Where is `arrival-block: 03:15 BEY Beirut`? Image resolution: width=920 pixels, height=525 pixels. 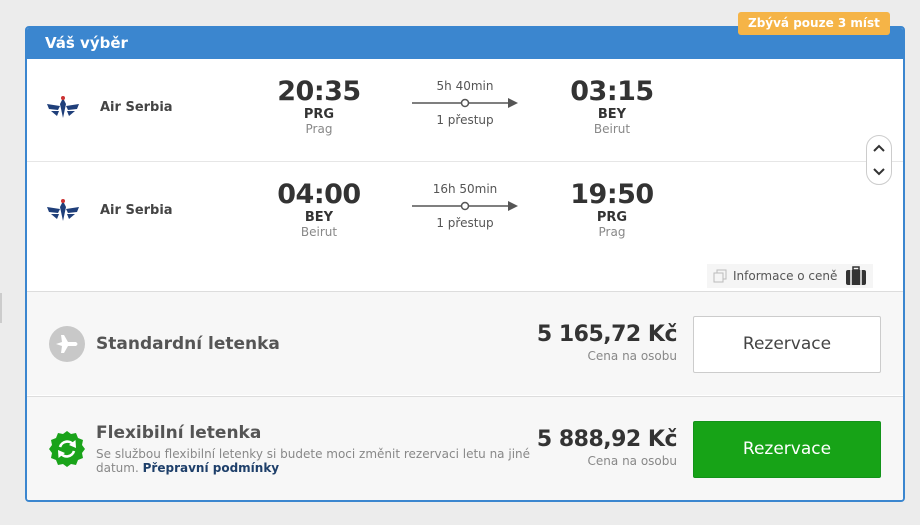
arrival-block: 03:15 BEY Beirut is located at coordinates (612, 107).